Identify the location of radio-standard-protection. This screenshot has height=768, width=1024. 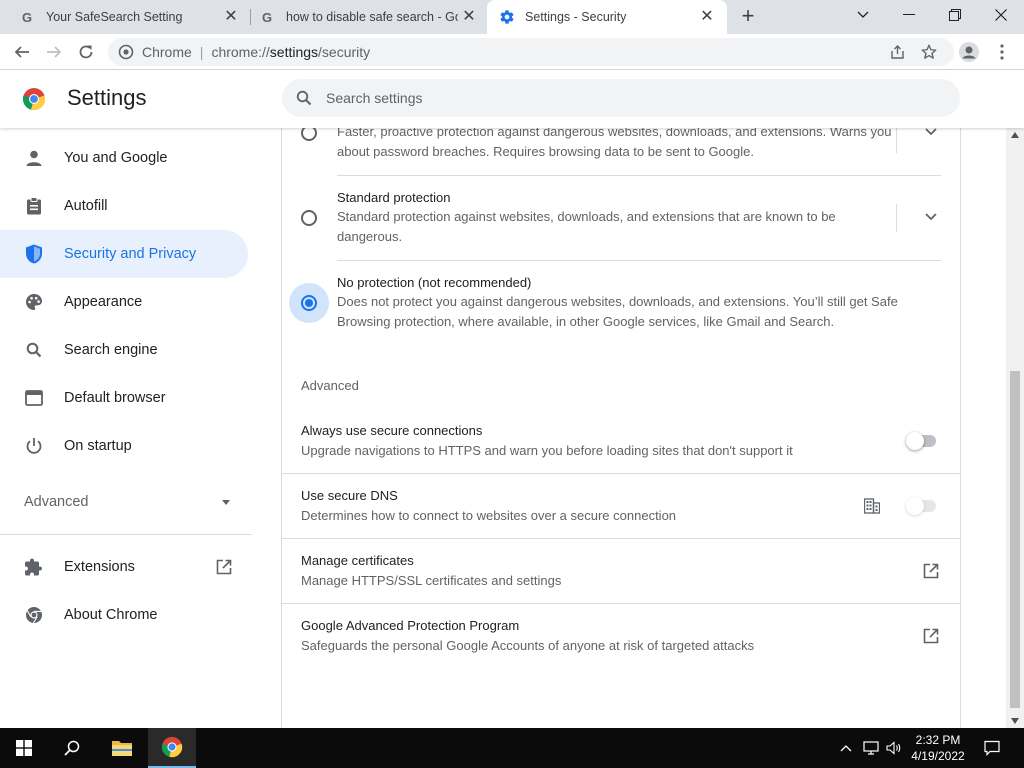
(309, 218).